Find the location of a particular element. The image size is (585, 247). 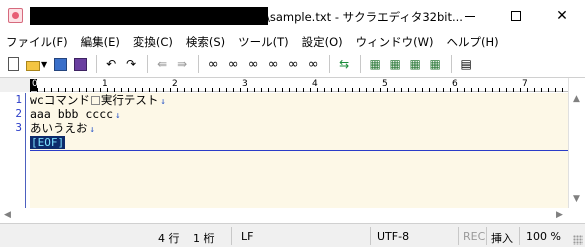

status-newline: LF is located at coordinates (247, 236).